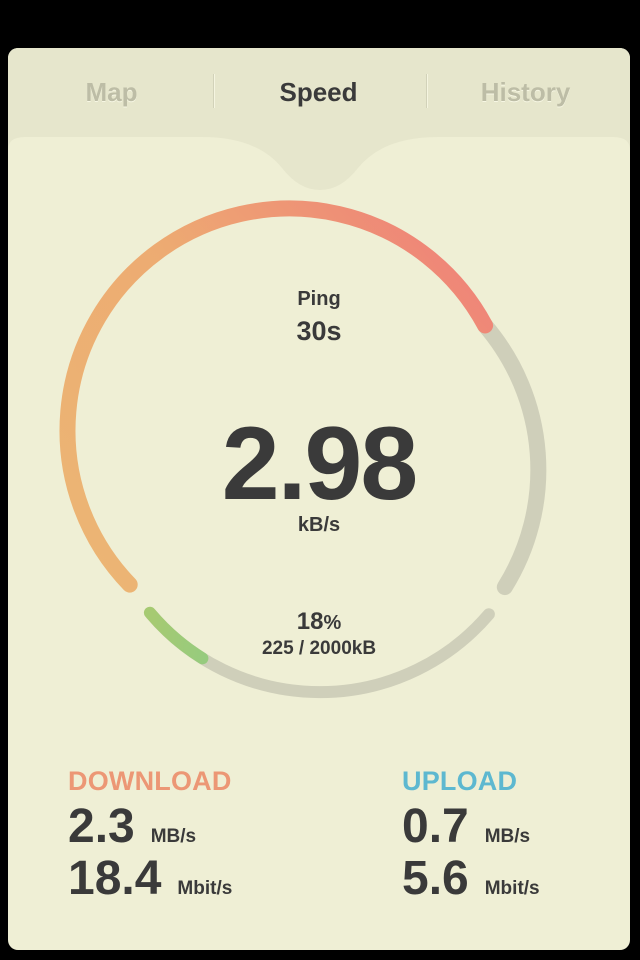  I want to click on upload-rate-value: 0.7, so click(435, 826).